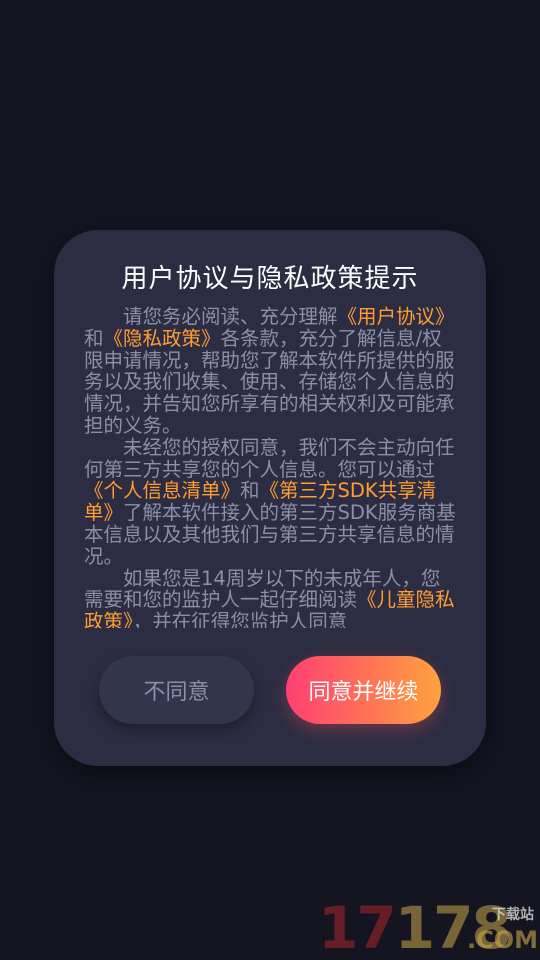 The width and height of the screenshot is (540, 960). Describe the element at coordinates (162, 338) in the screenshot. I see `privacy-policy-link: 《隐私政策》` at that location.